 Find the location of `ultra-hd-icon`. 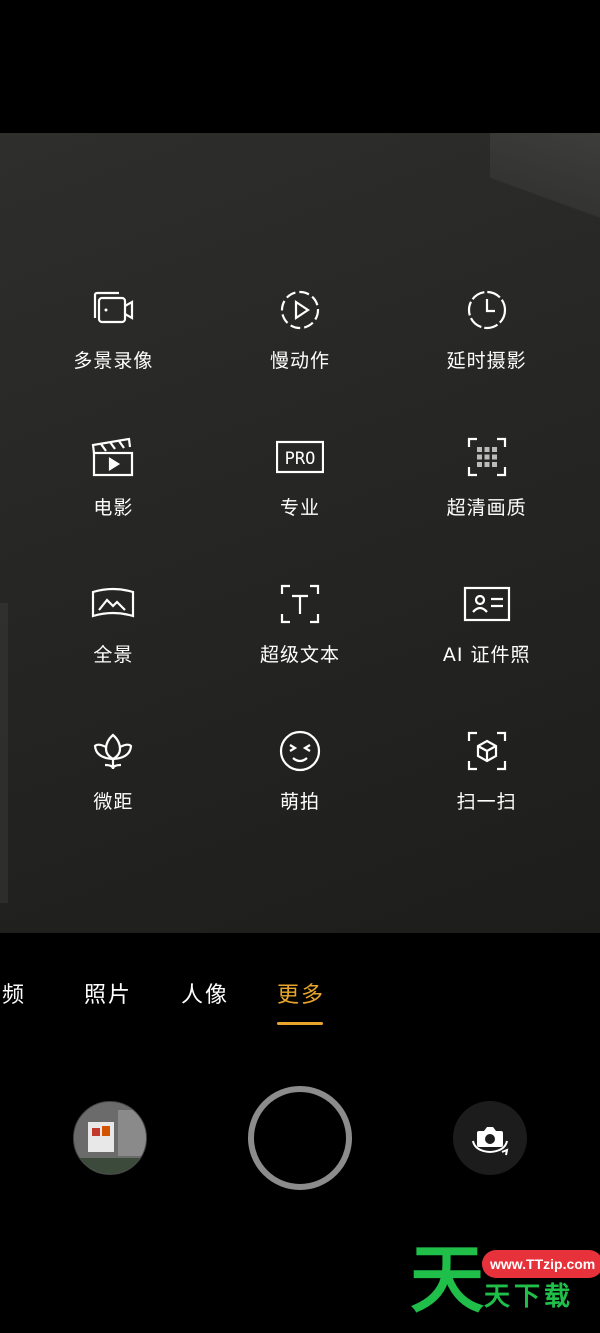

ultra-hd-icon is located at coordinates (487, 457).